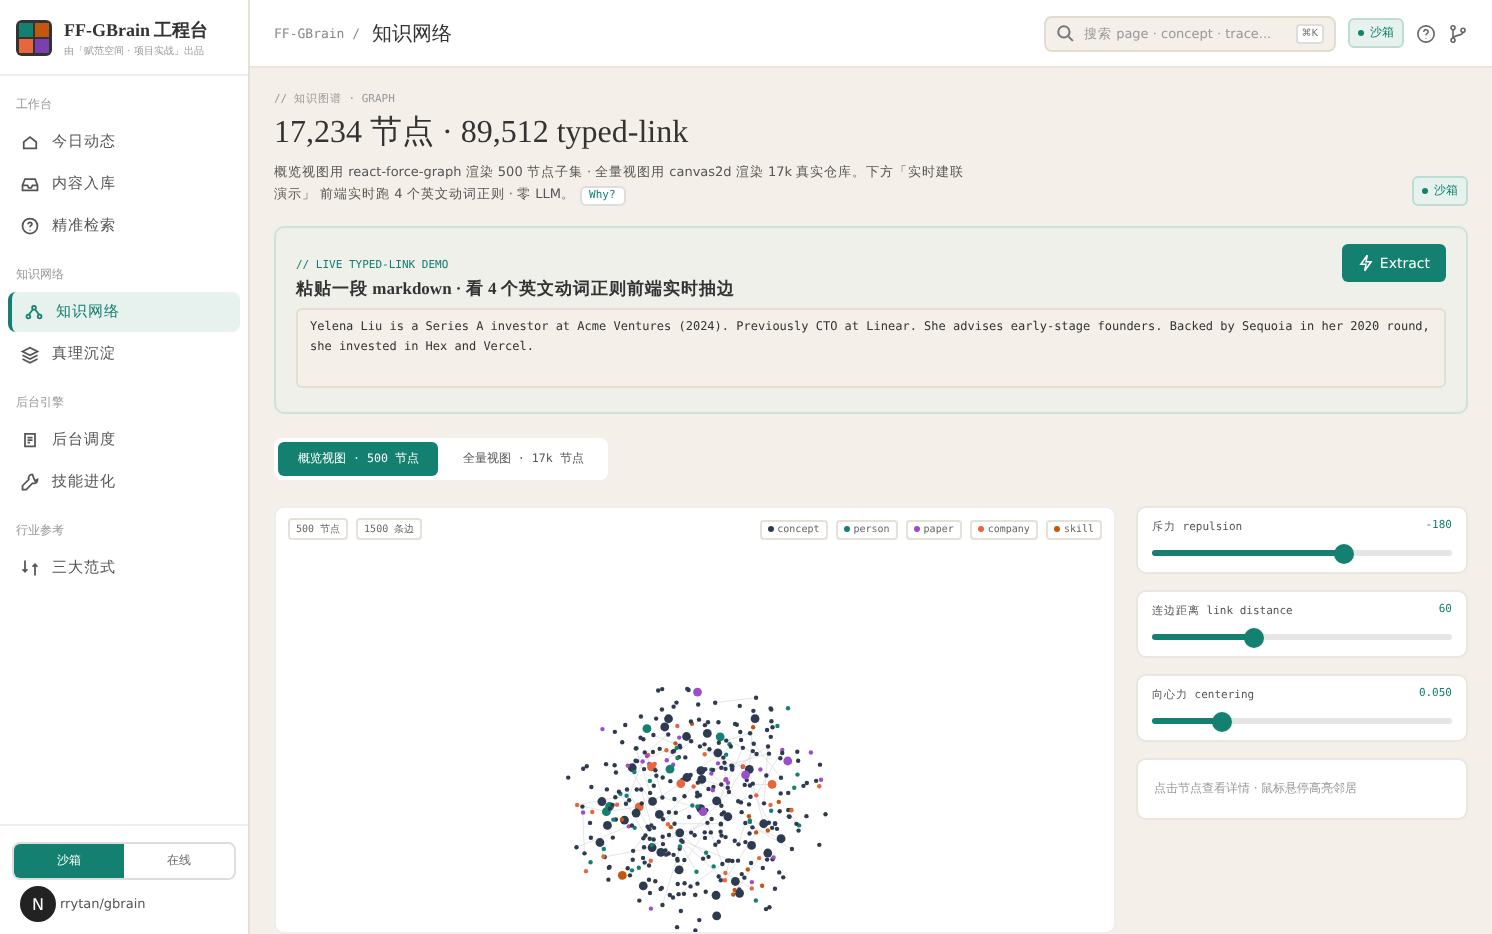 This screenshot has height=934, width=1492. Describe the element at coordinates (30, 440) in the screenshot. I see `document-icon` at that location.